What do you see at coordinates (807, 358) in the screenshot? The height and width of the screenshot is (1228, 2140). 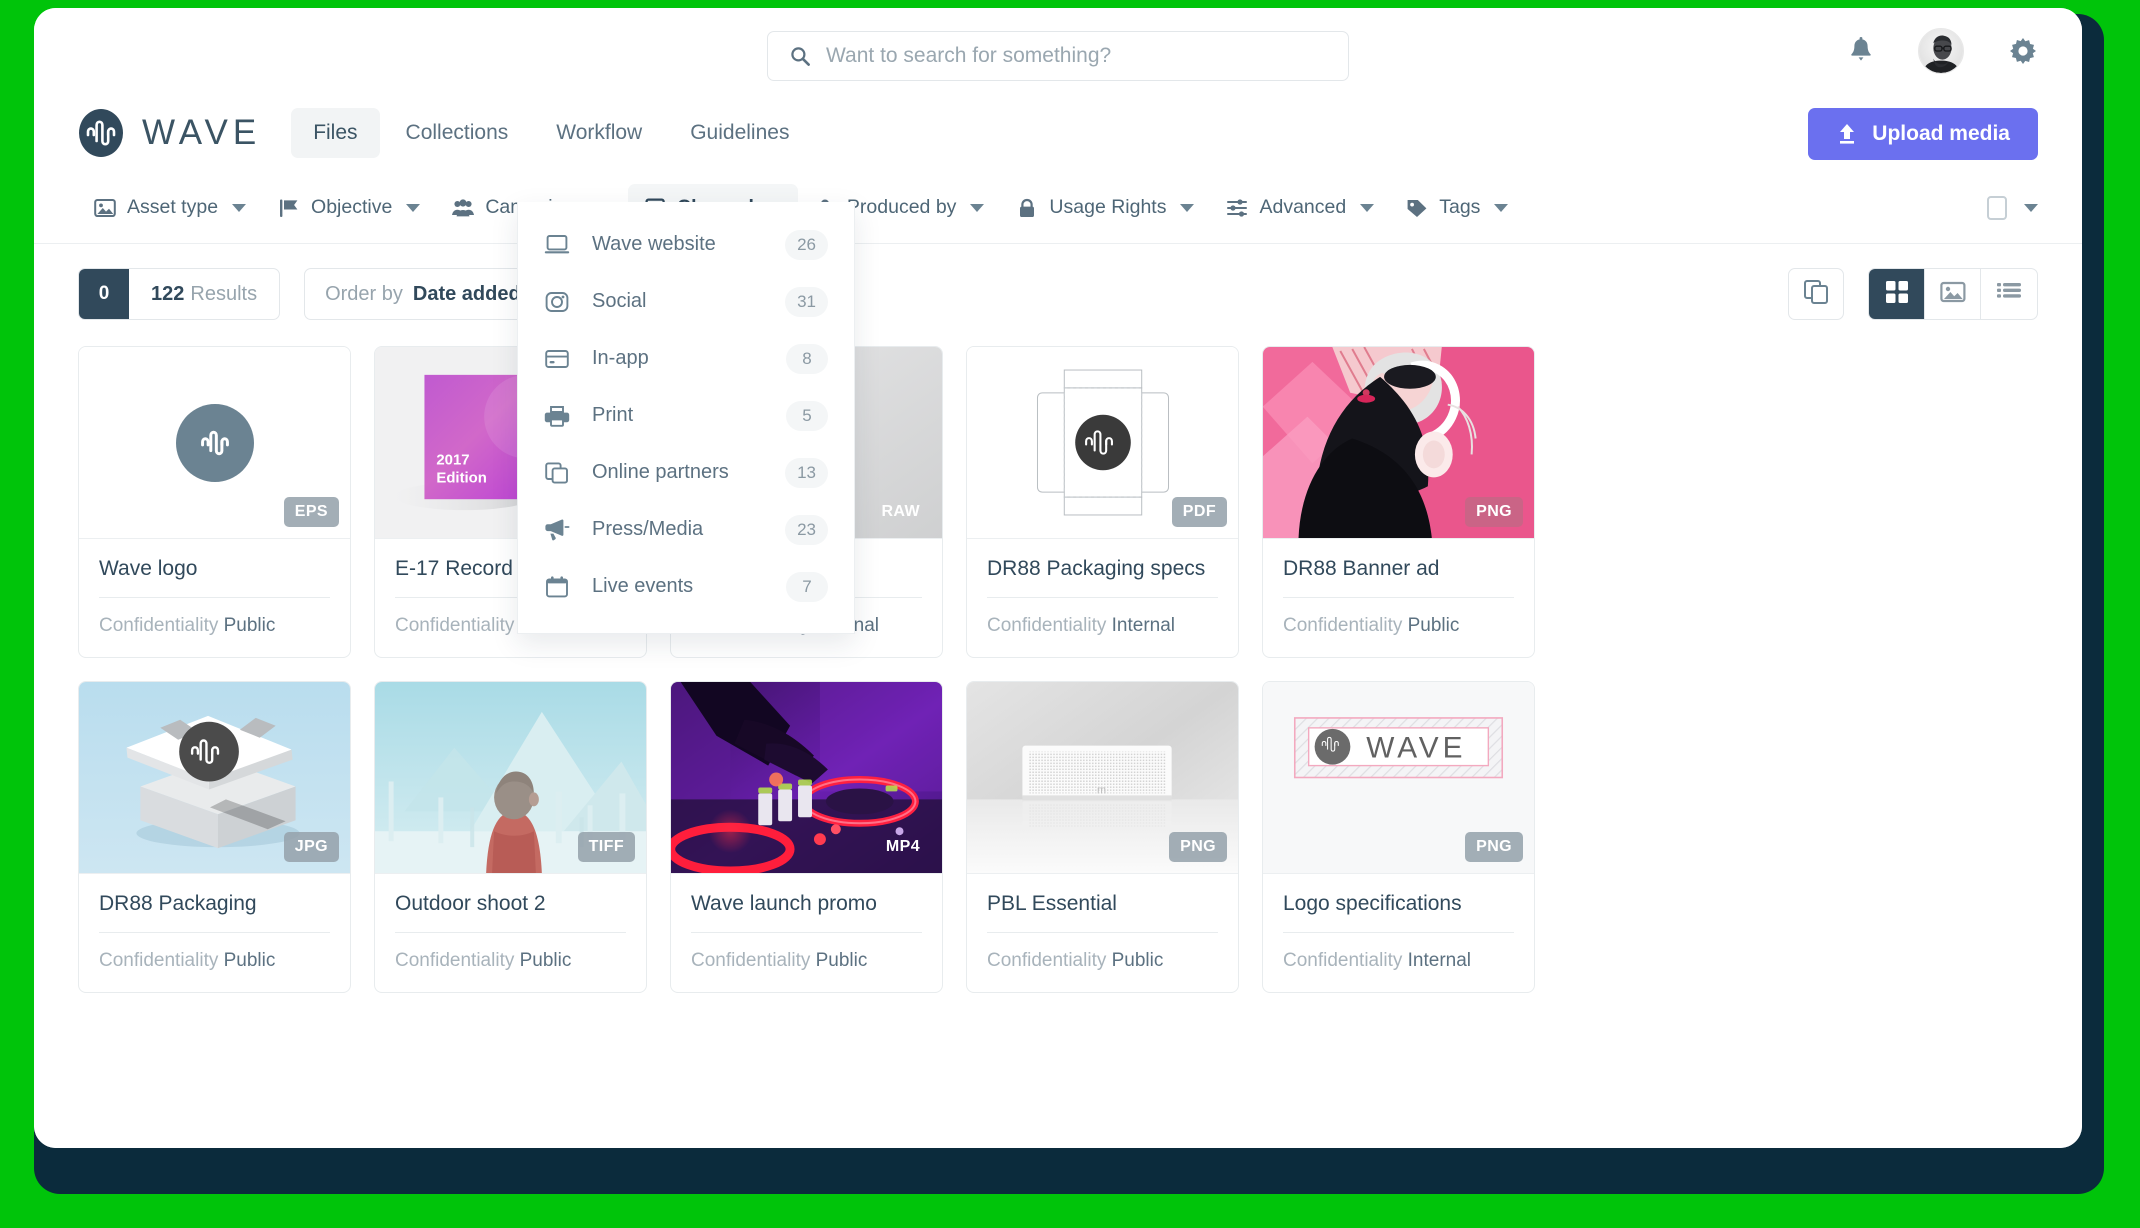 I see `dropdown-item-count: 8` at bounding box center [807, 358].